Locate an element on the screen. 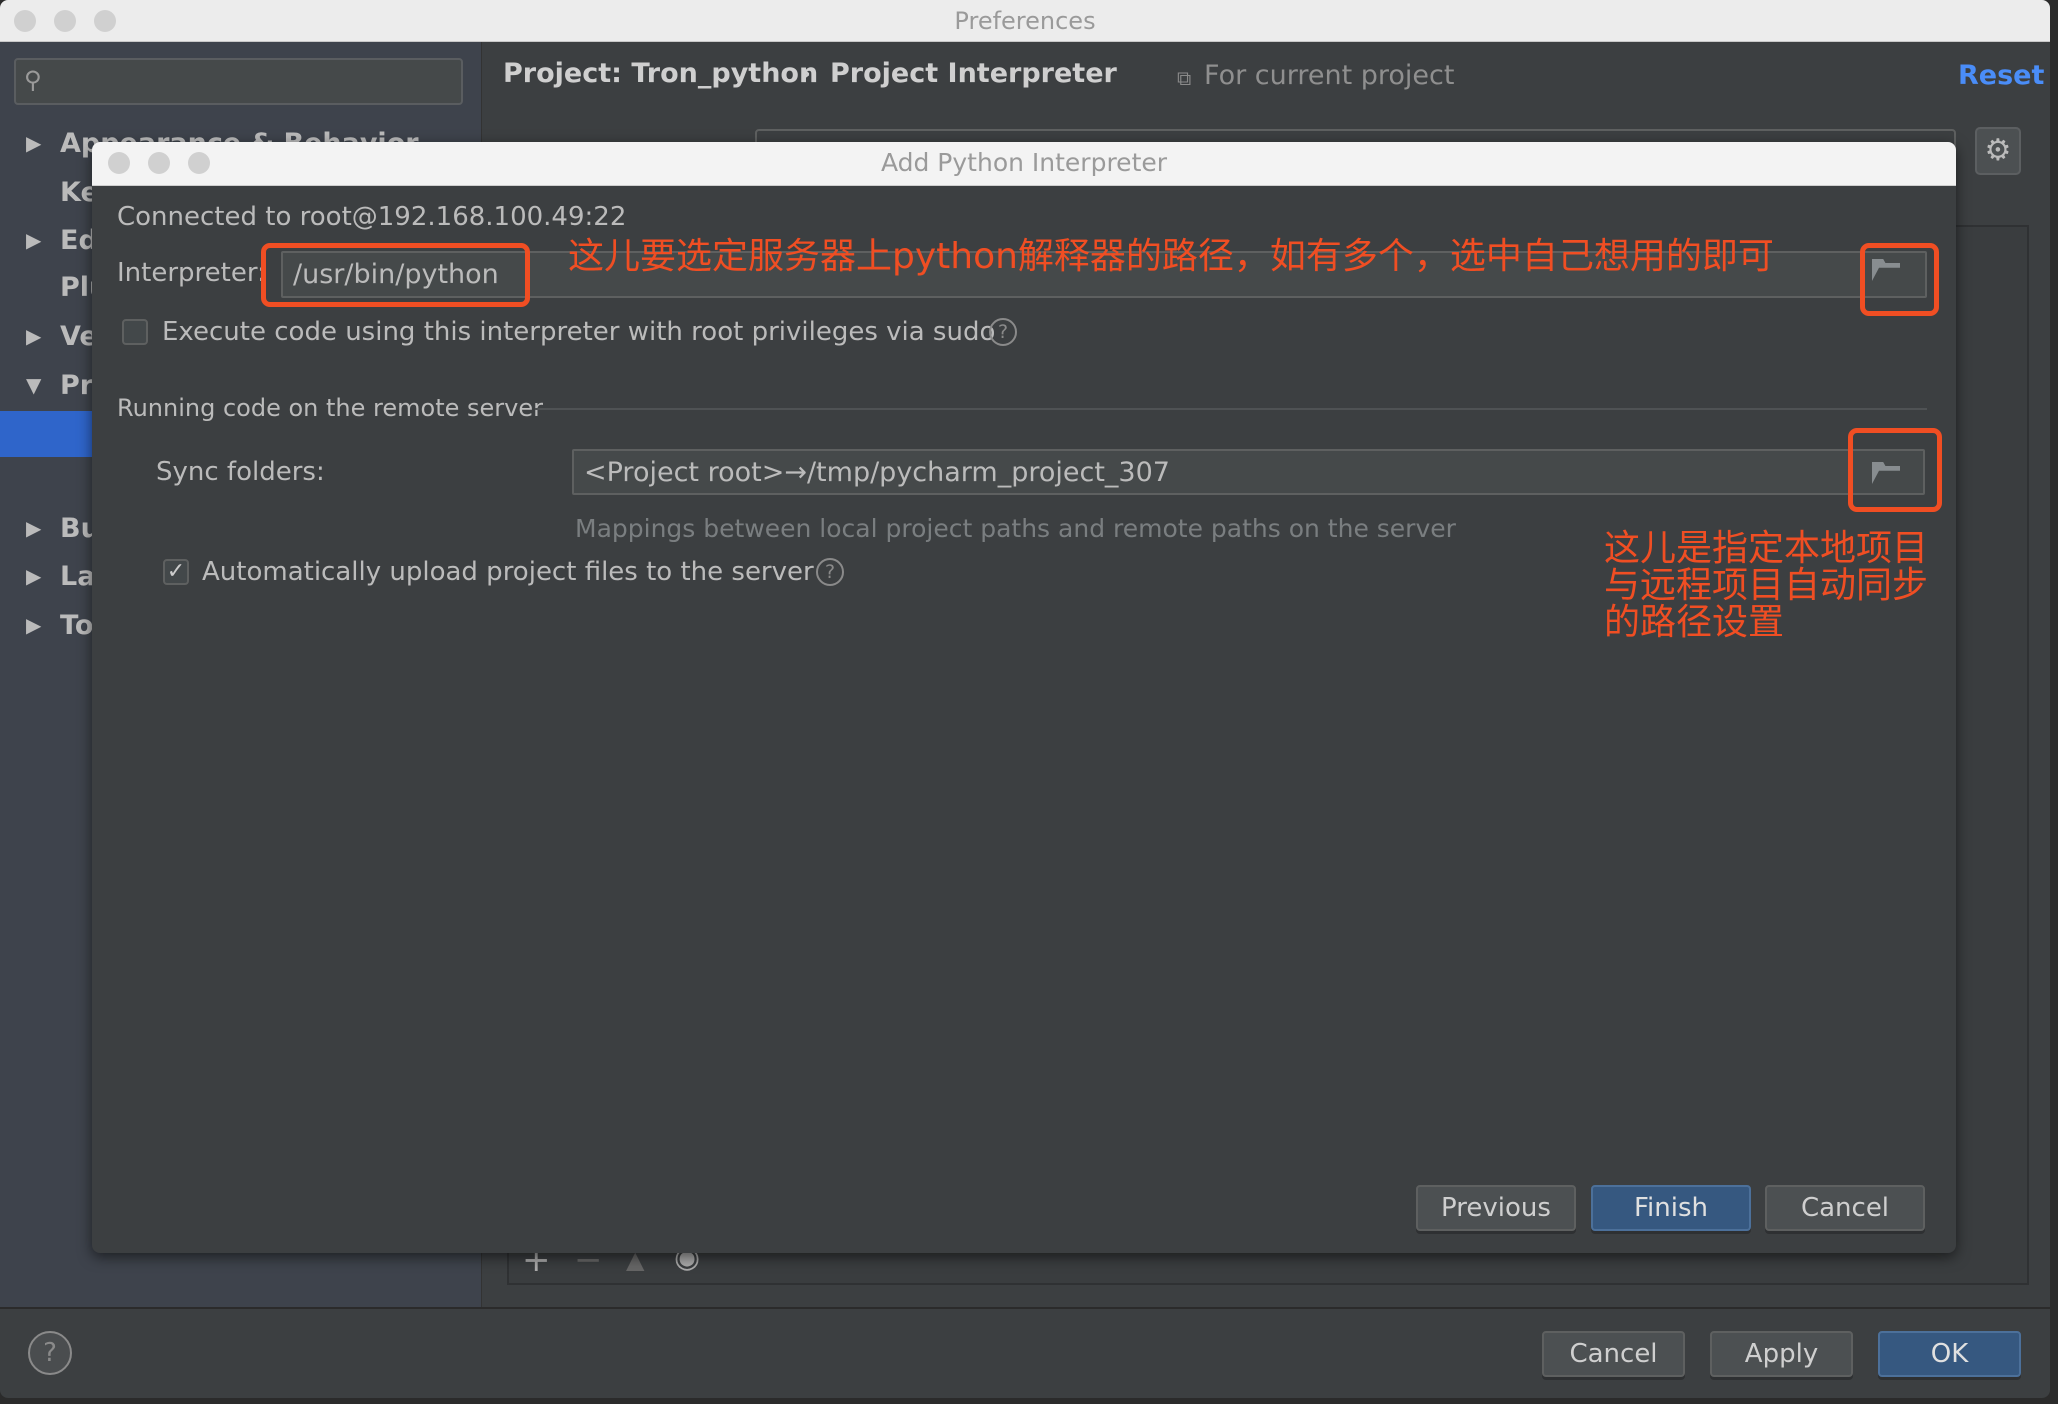 Image resolution: width=2058 pixels, height=1404 pixels. copy-icon: ⧉ is located at coordinates (1184, 78).